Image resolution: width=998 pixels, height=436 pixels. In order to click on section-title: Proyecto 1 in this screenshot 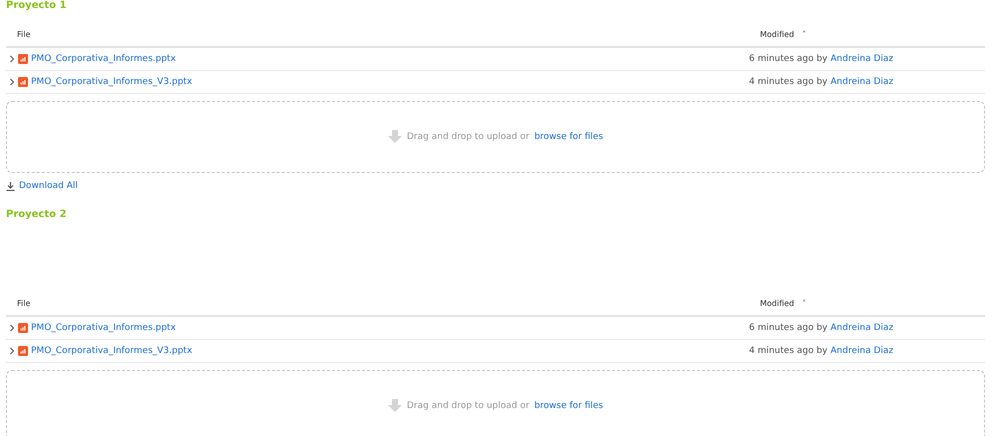, I will do `click(37, 6)`.